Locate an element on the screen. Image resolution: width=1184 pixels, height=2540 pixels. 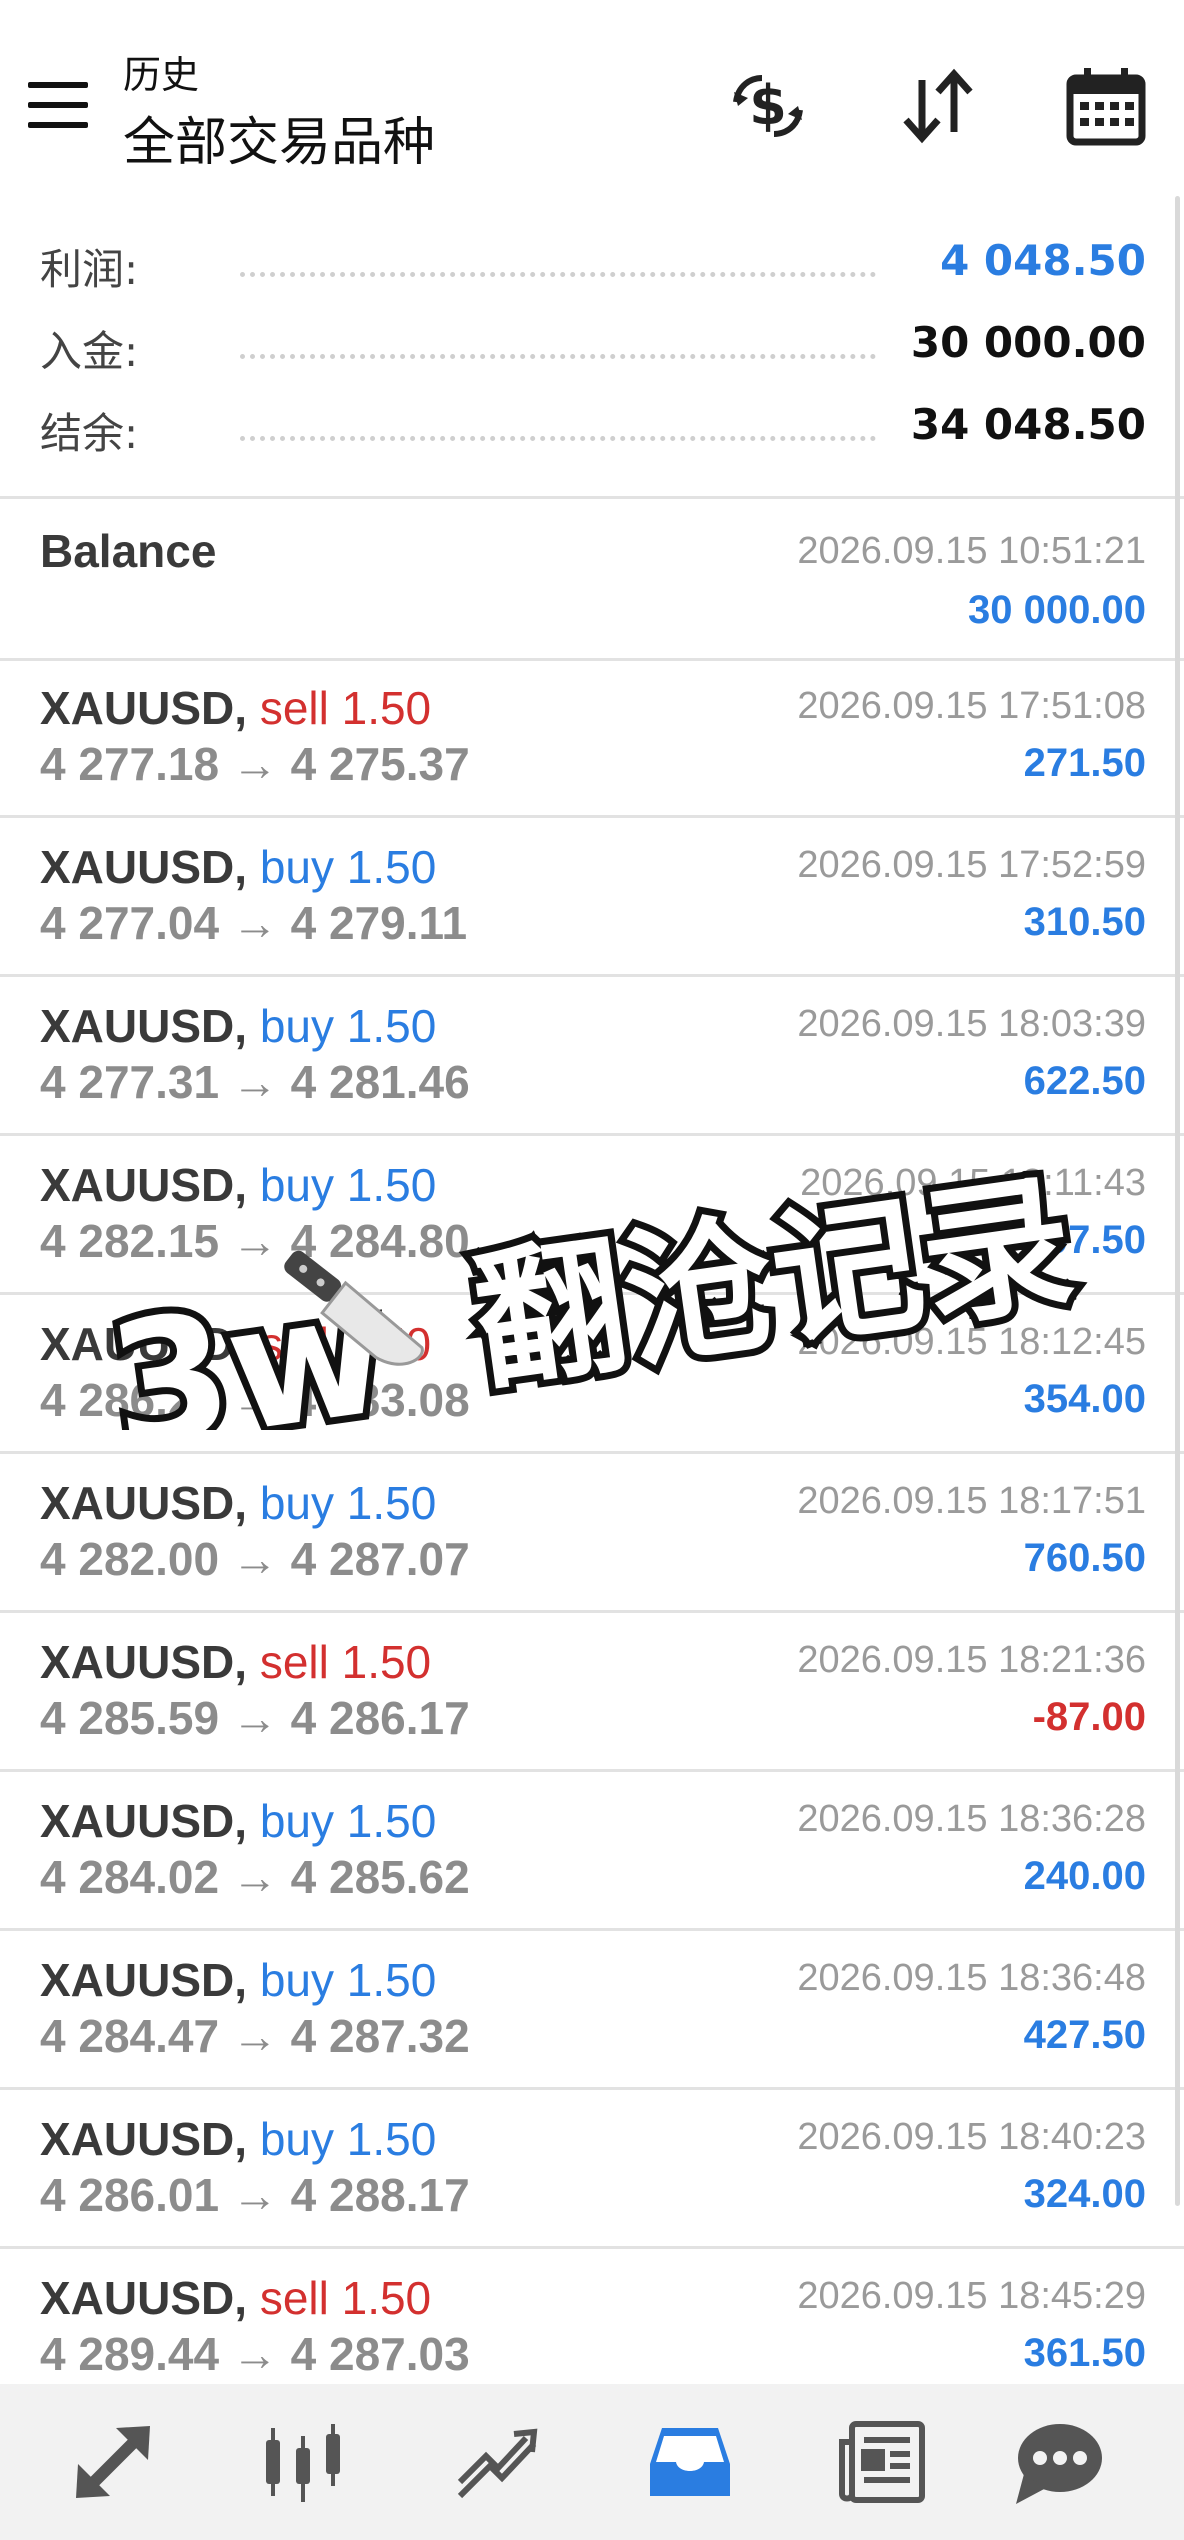
app-header: 历史 全部交易品种 $ is located at coordinates (592, 95).